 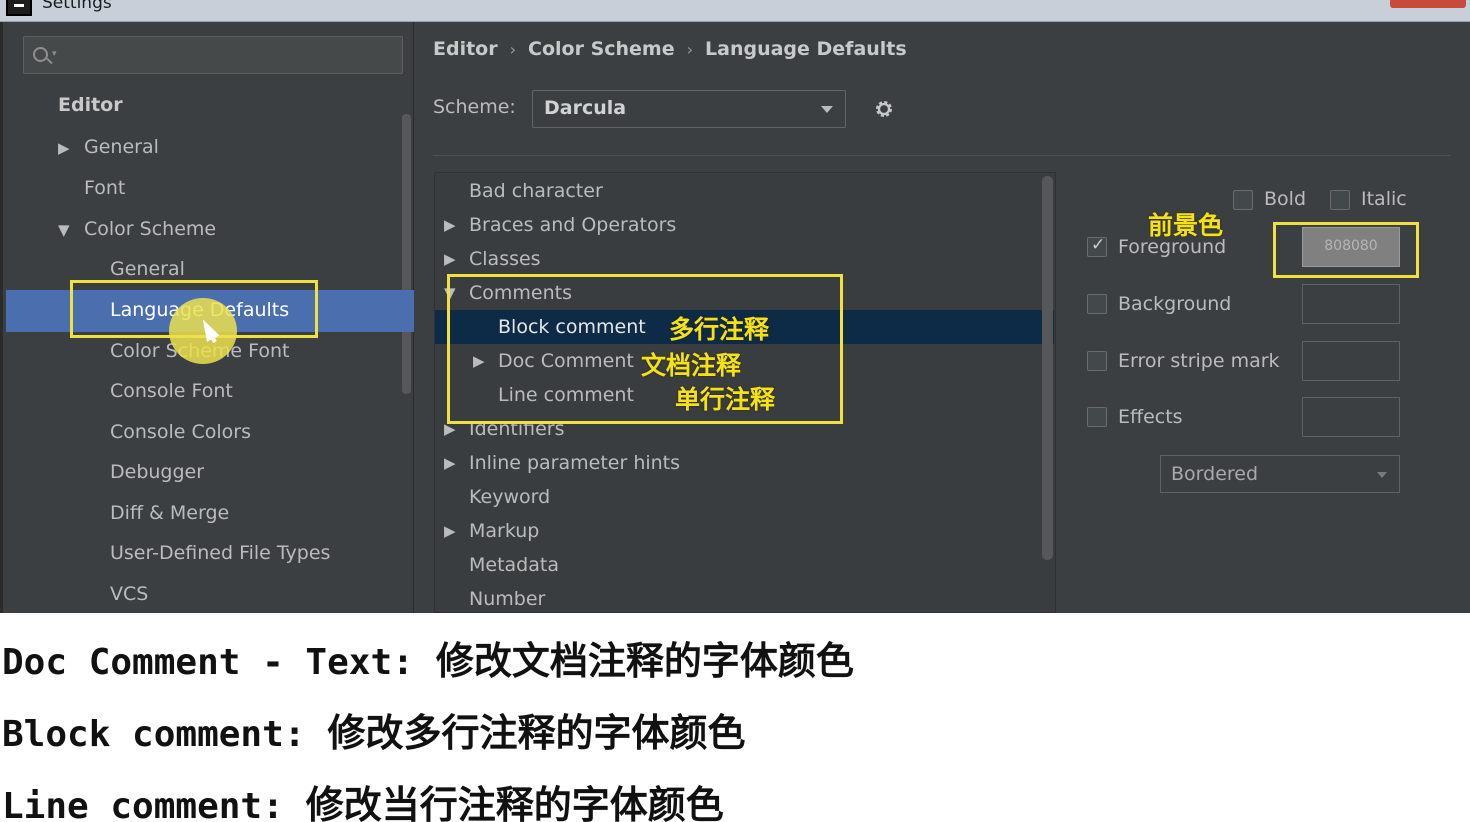 I want to click on sidebar-item-debugger: Debugger, so click(x=157, y=472).